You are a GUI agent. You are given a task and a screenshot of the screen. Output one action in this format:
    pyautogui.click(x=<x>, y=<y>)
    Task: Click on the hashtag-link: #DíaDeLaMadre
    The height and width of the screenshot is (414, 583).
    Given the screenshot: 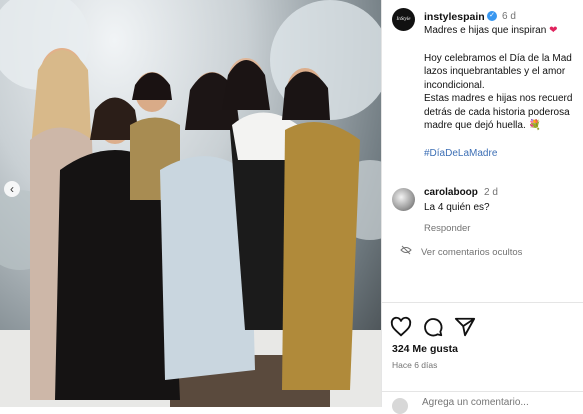 What is the action you would take?
    pyautogui.click(x=460, y=153)
    